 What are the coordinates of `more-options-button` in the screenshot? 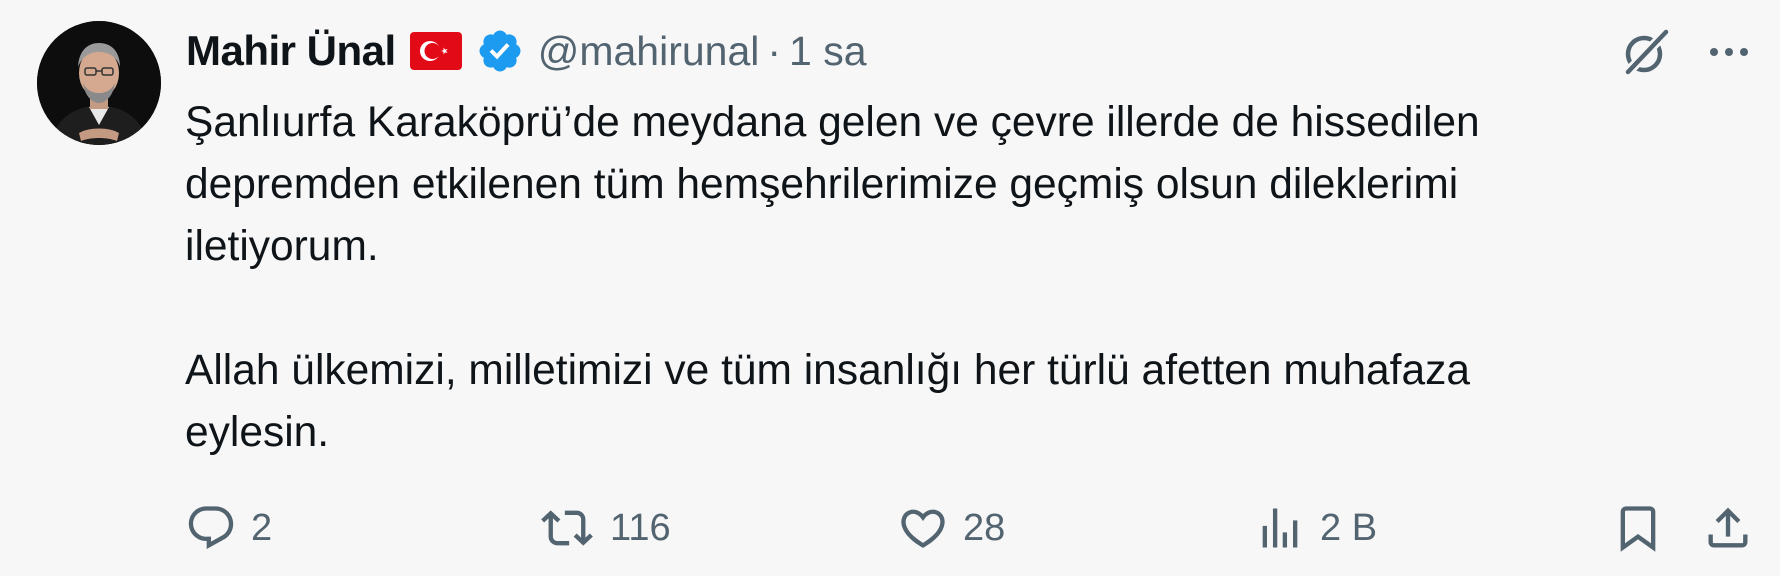 It's located at (1729, 52).